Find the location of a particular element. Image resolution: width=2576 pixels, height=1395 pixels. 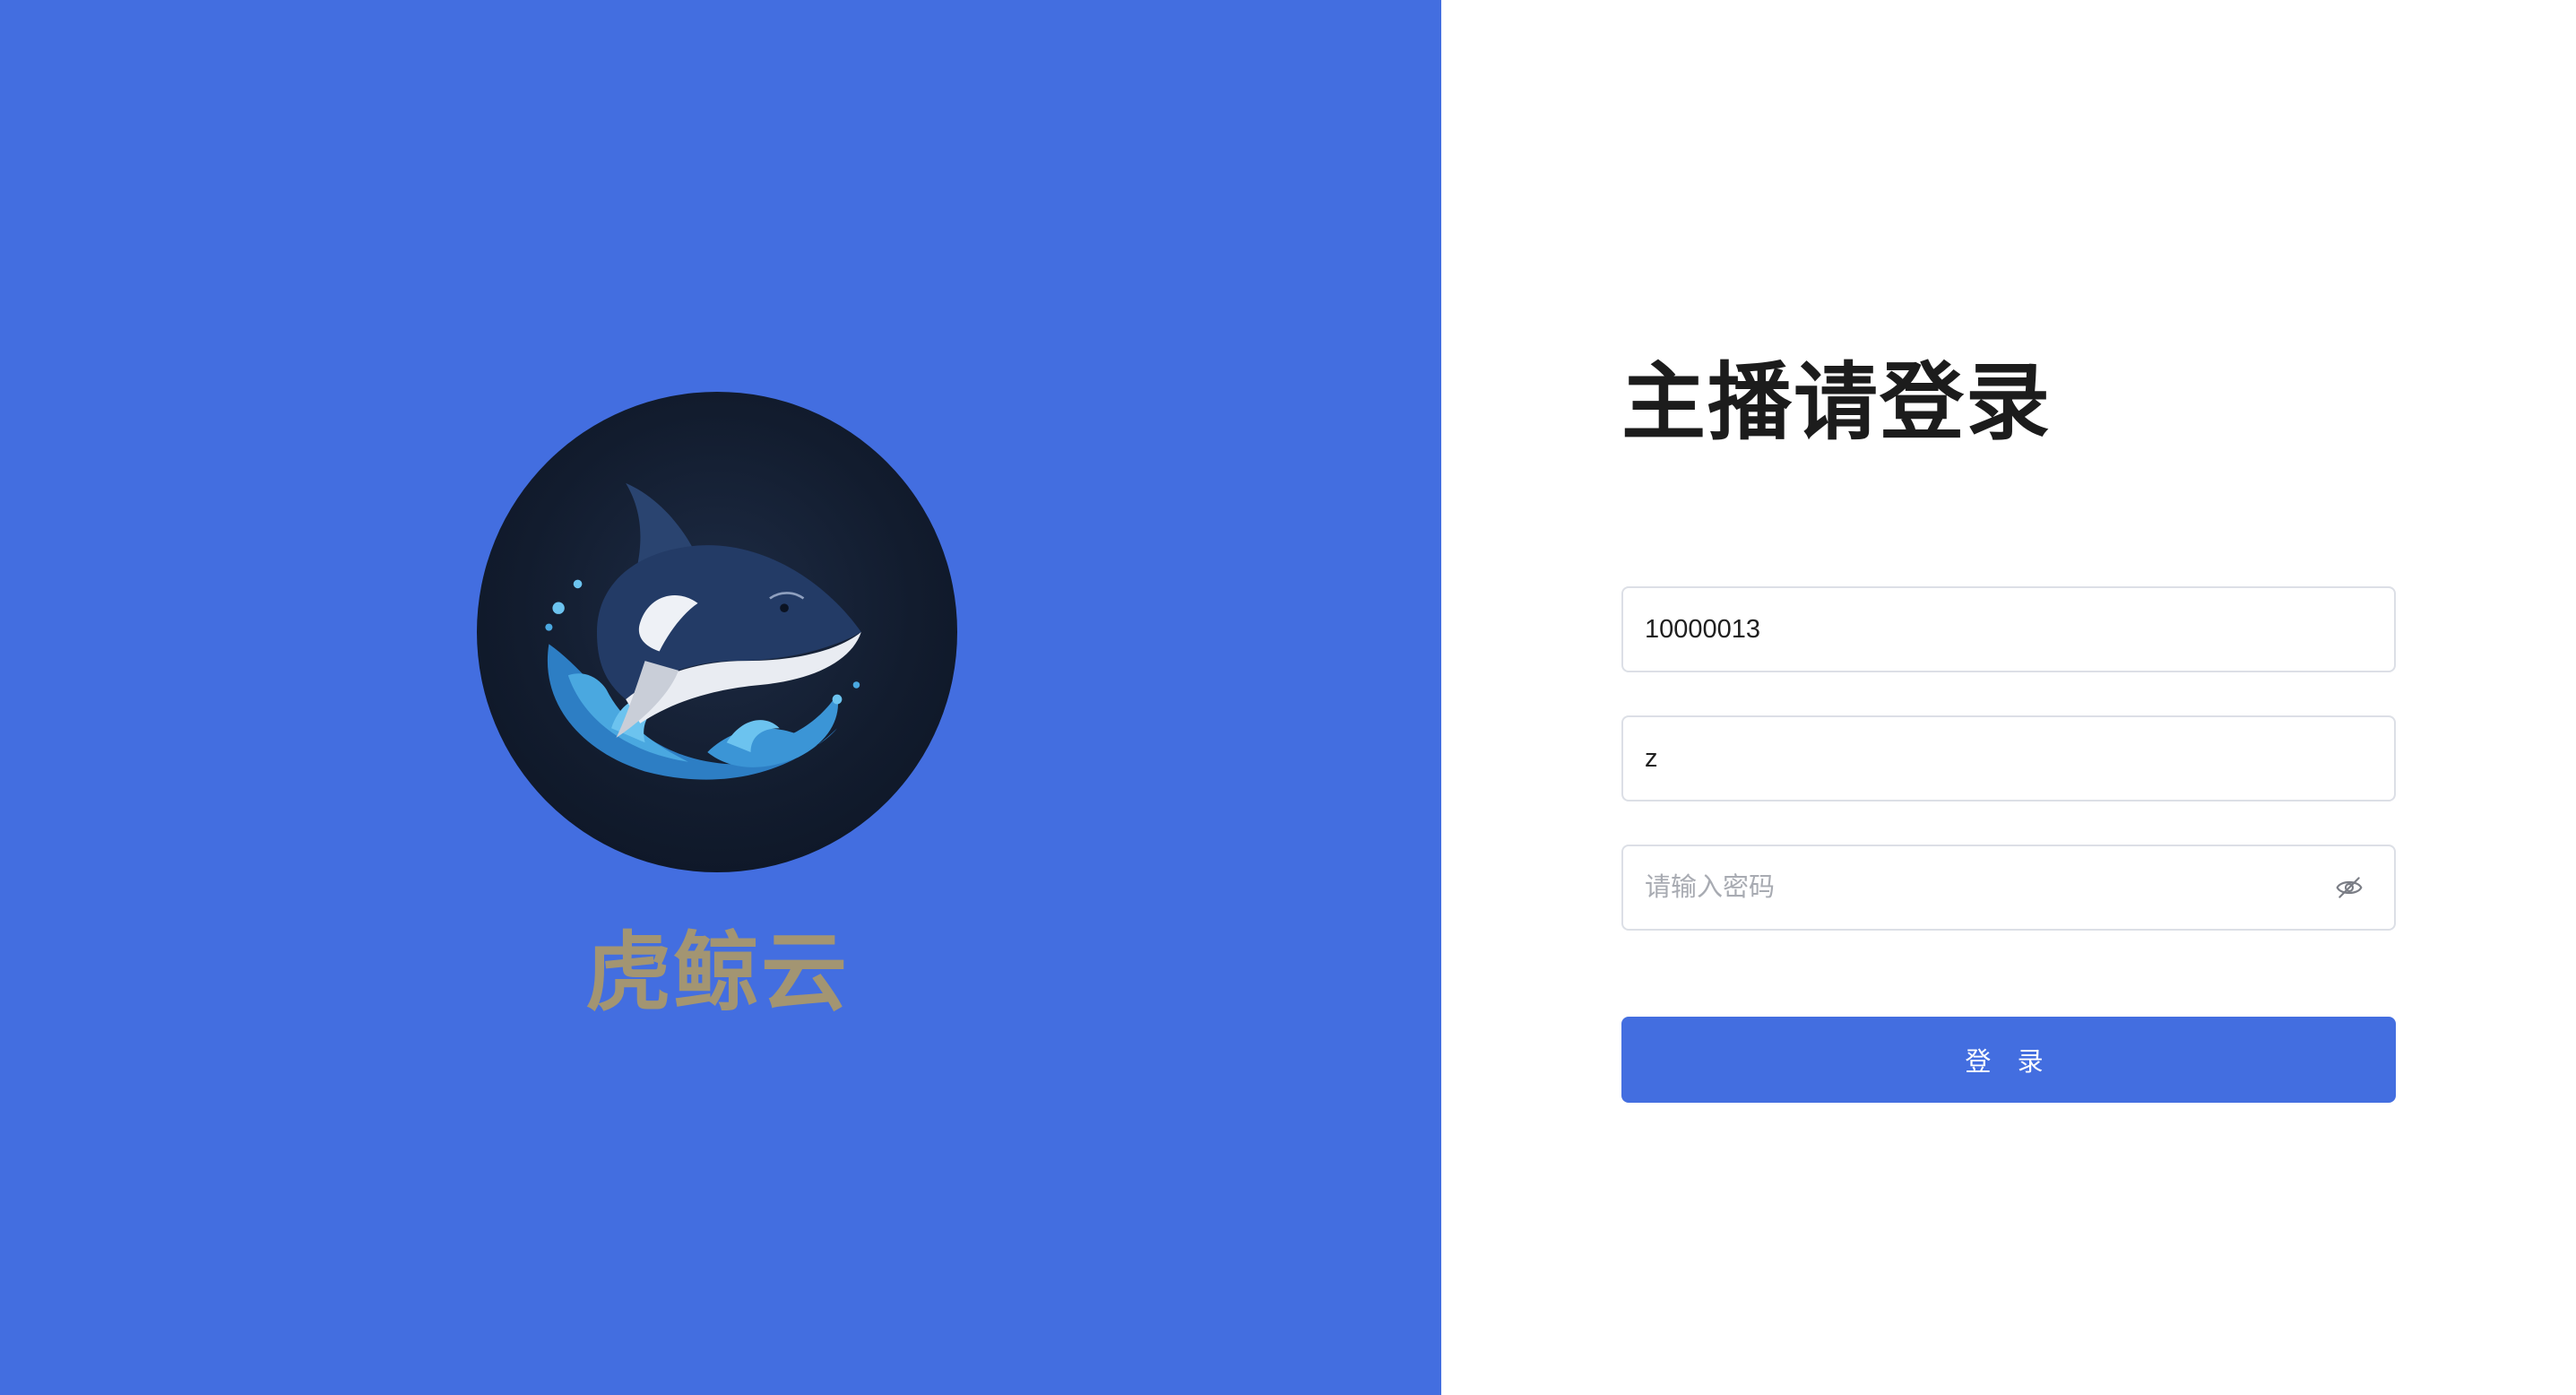

orca-whale-logo is located at coordinates (717, 632).